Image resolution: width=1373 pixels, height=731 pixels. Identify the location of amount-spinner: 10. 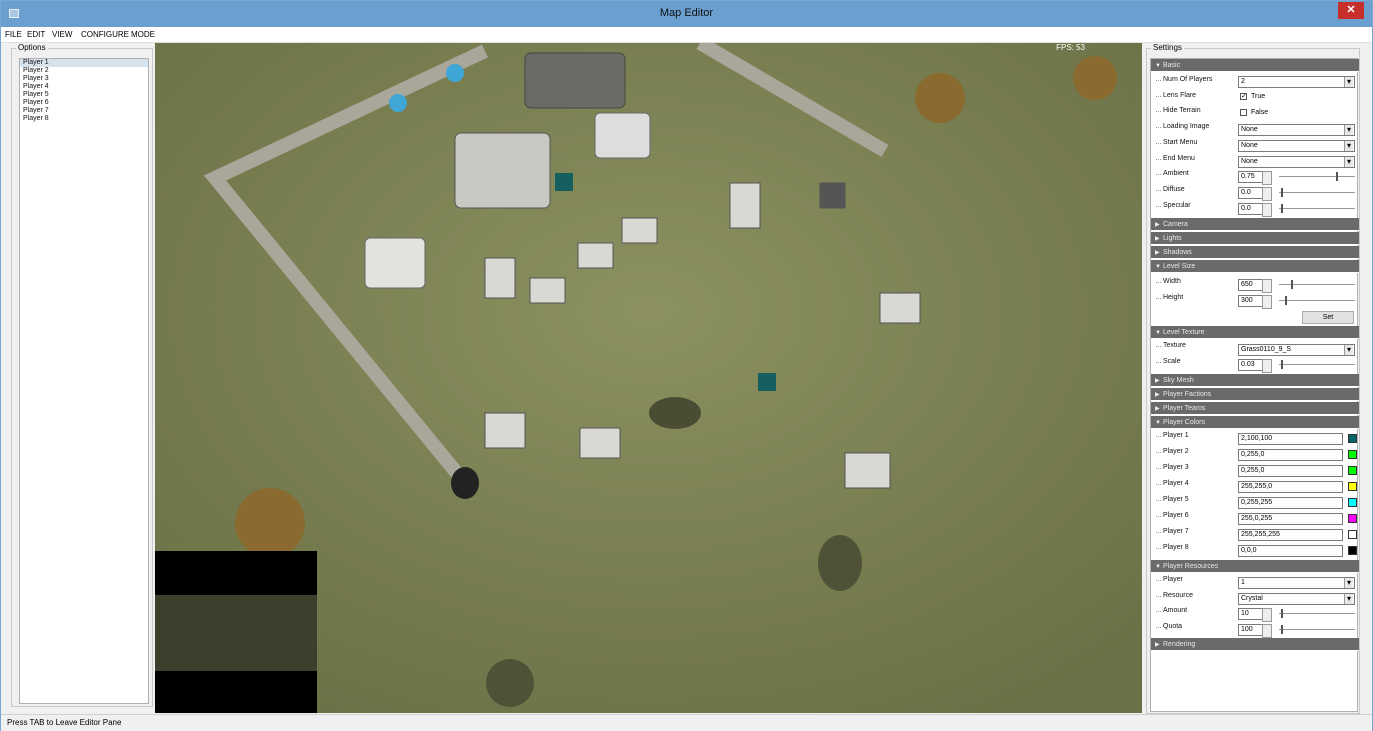
(1255, 615).